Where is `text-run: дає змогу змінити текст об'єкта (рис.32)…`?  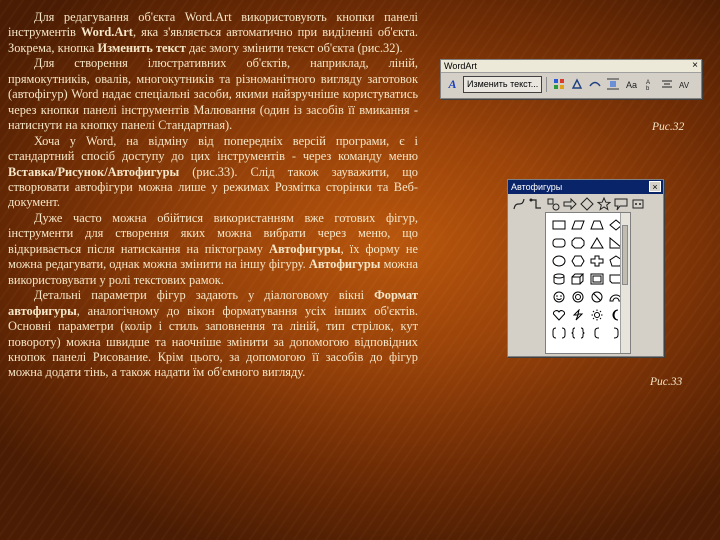
text-run: дає змогу змінити текст об'єкта (рис.32)… is located at coordinates (294, 47).